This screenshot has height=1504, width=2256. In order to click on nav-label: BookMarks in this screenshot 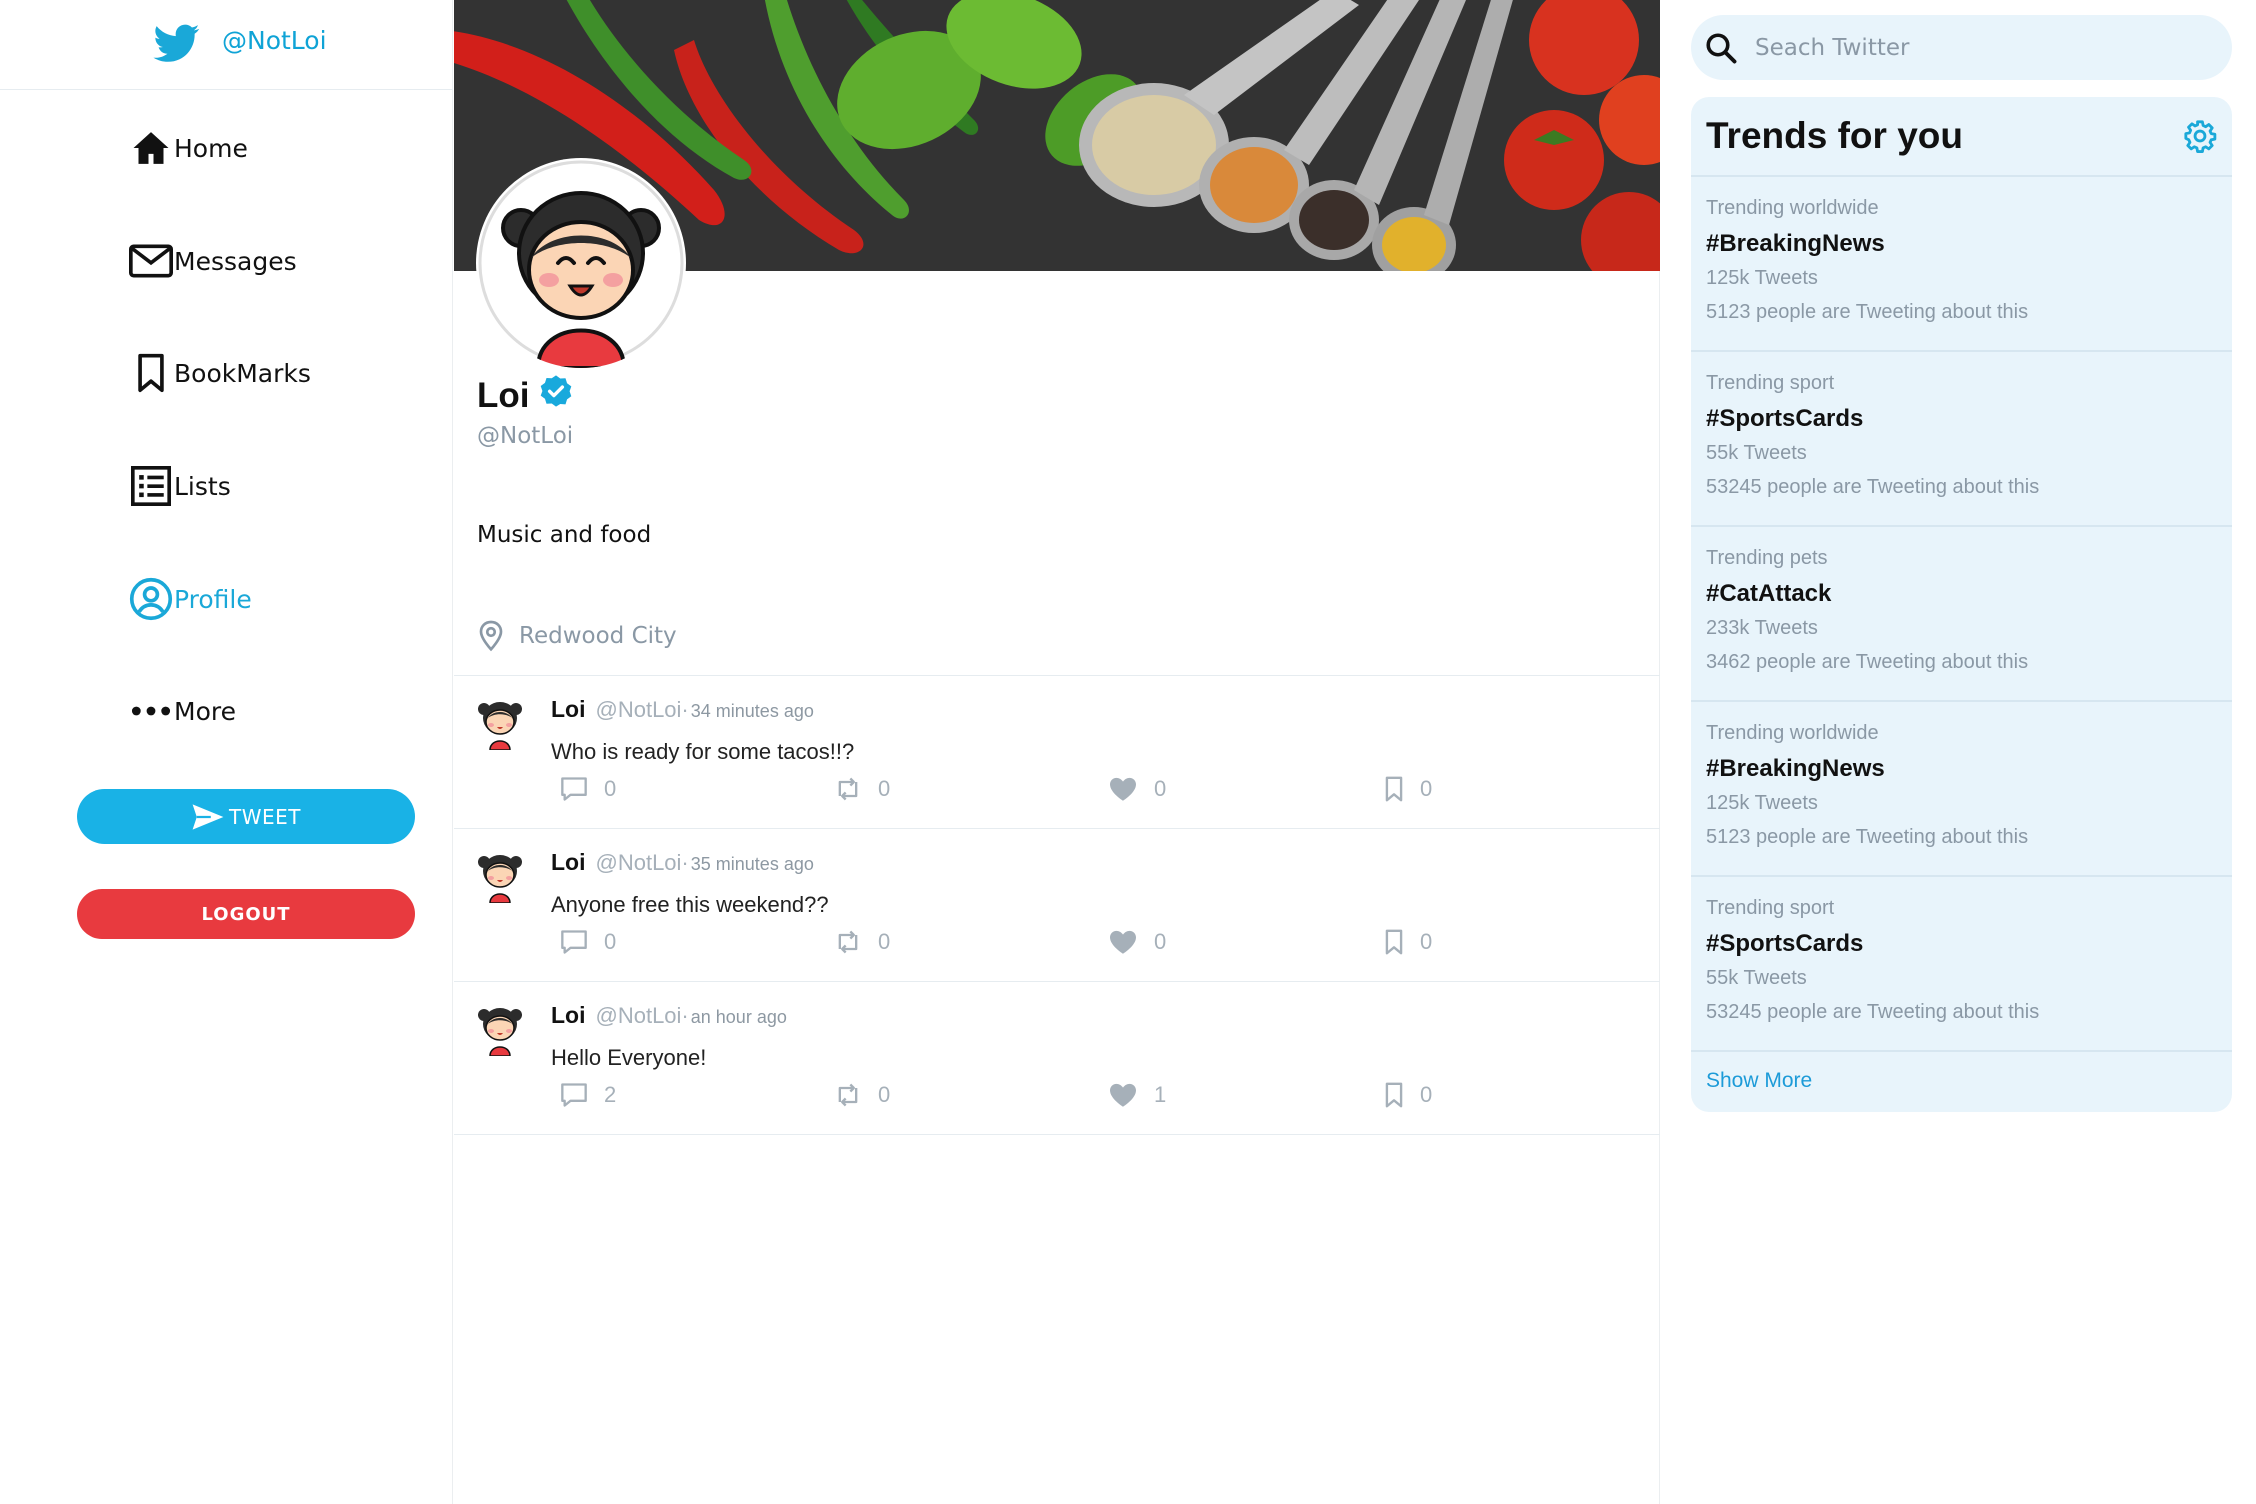, I will do `click(242, 373)`.